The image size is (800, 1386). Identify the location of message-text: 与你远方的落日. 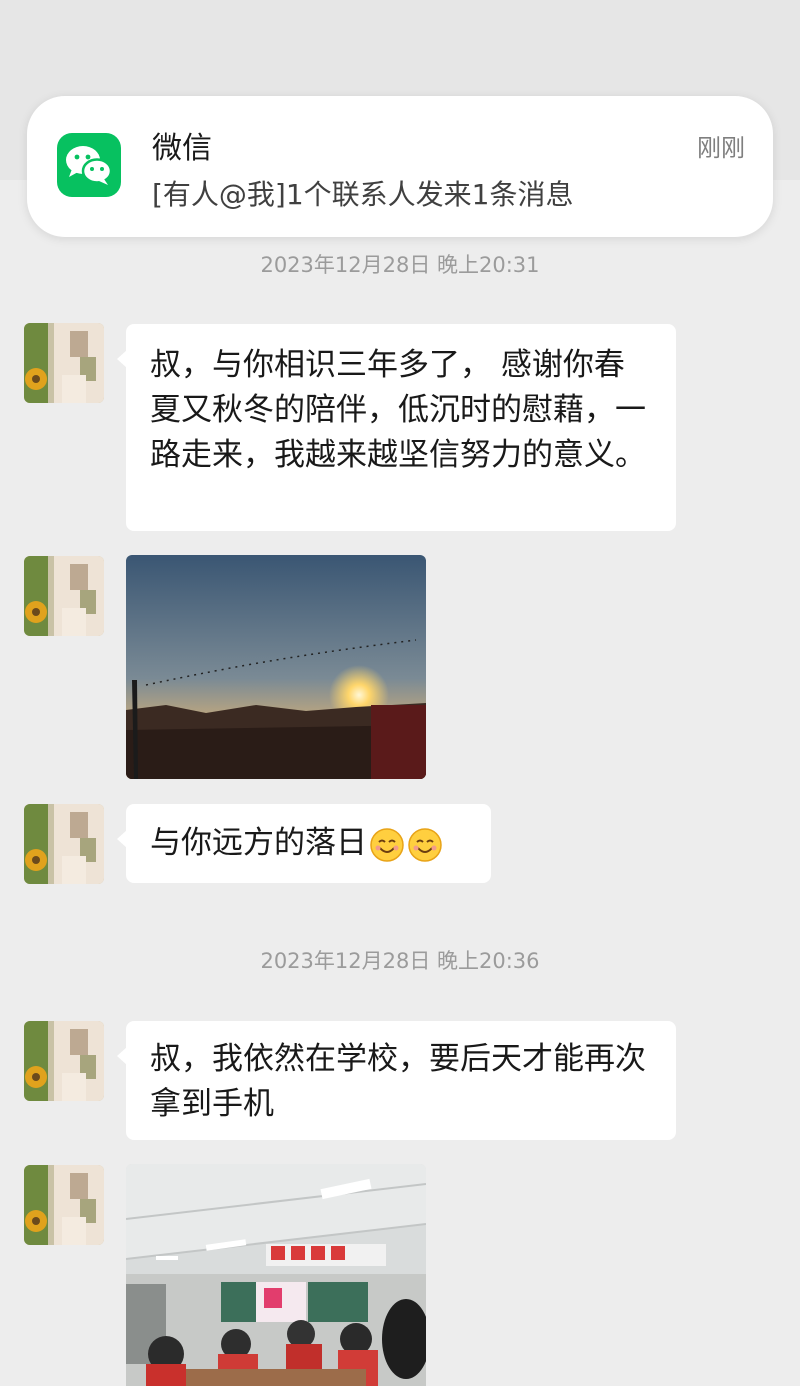
(258, 843).